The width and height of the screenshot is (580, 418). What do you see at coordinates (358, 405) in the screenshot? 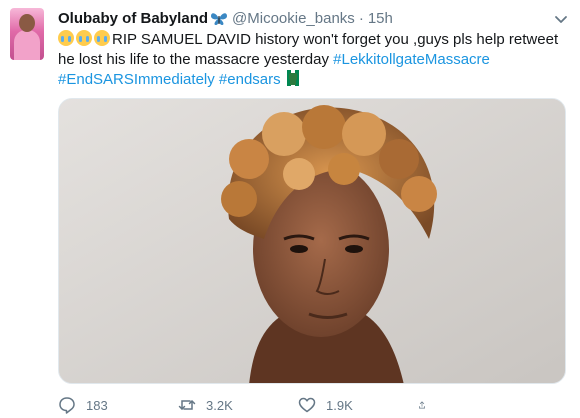
I see `like-button: 1.9K` at bounding box center [358, 405].